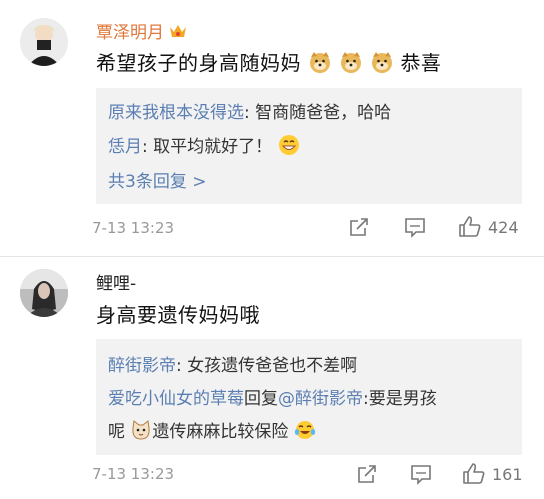  Describe the element at coordinates (305, 432) in the screenshot. I see `laugh-cry-emoji-icon` at that location.